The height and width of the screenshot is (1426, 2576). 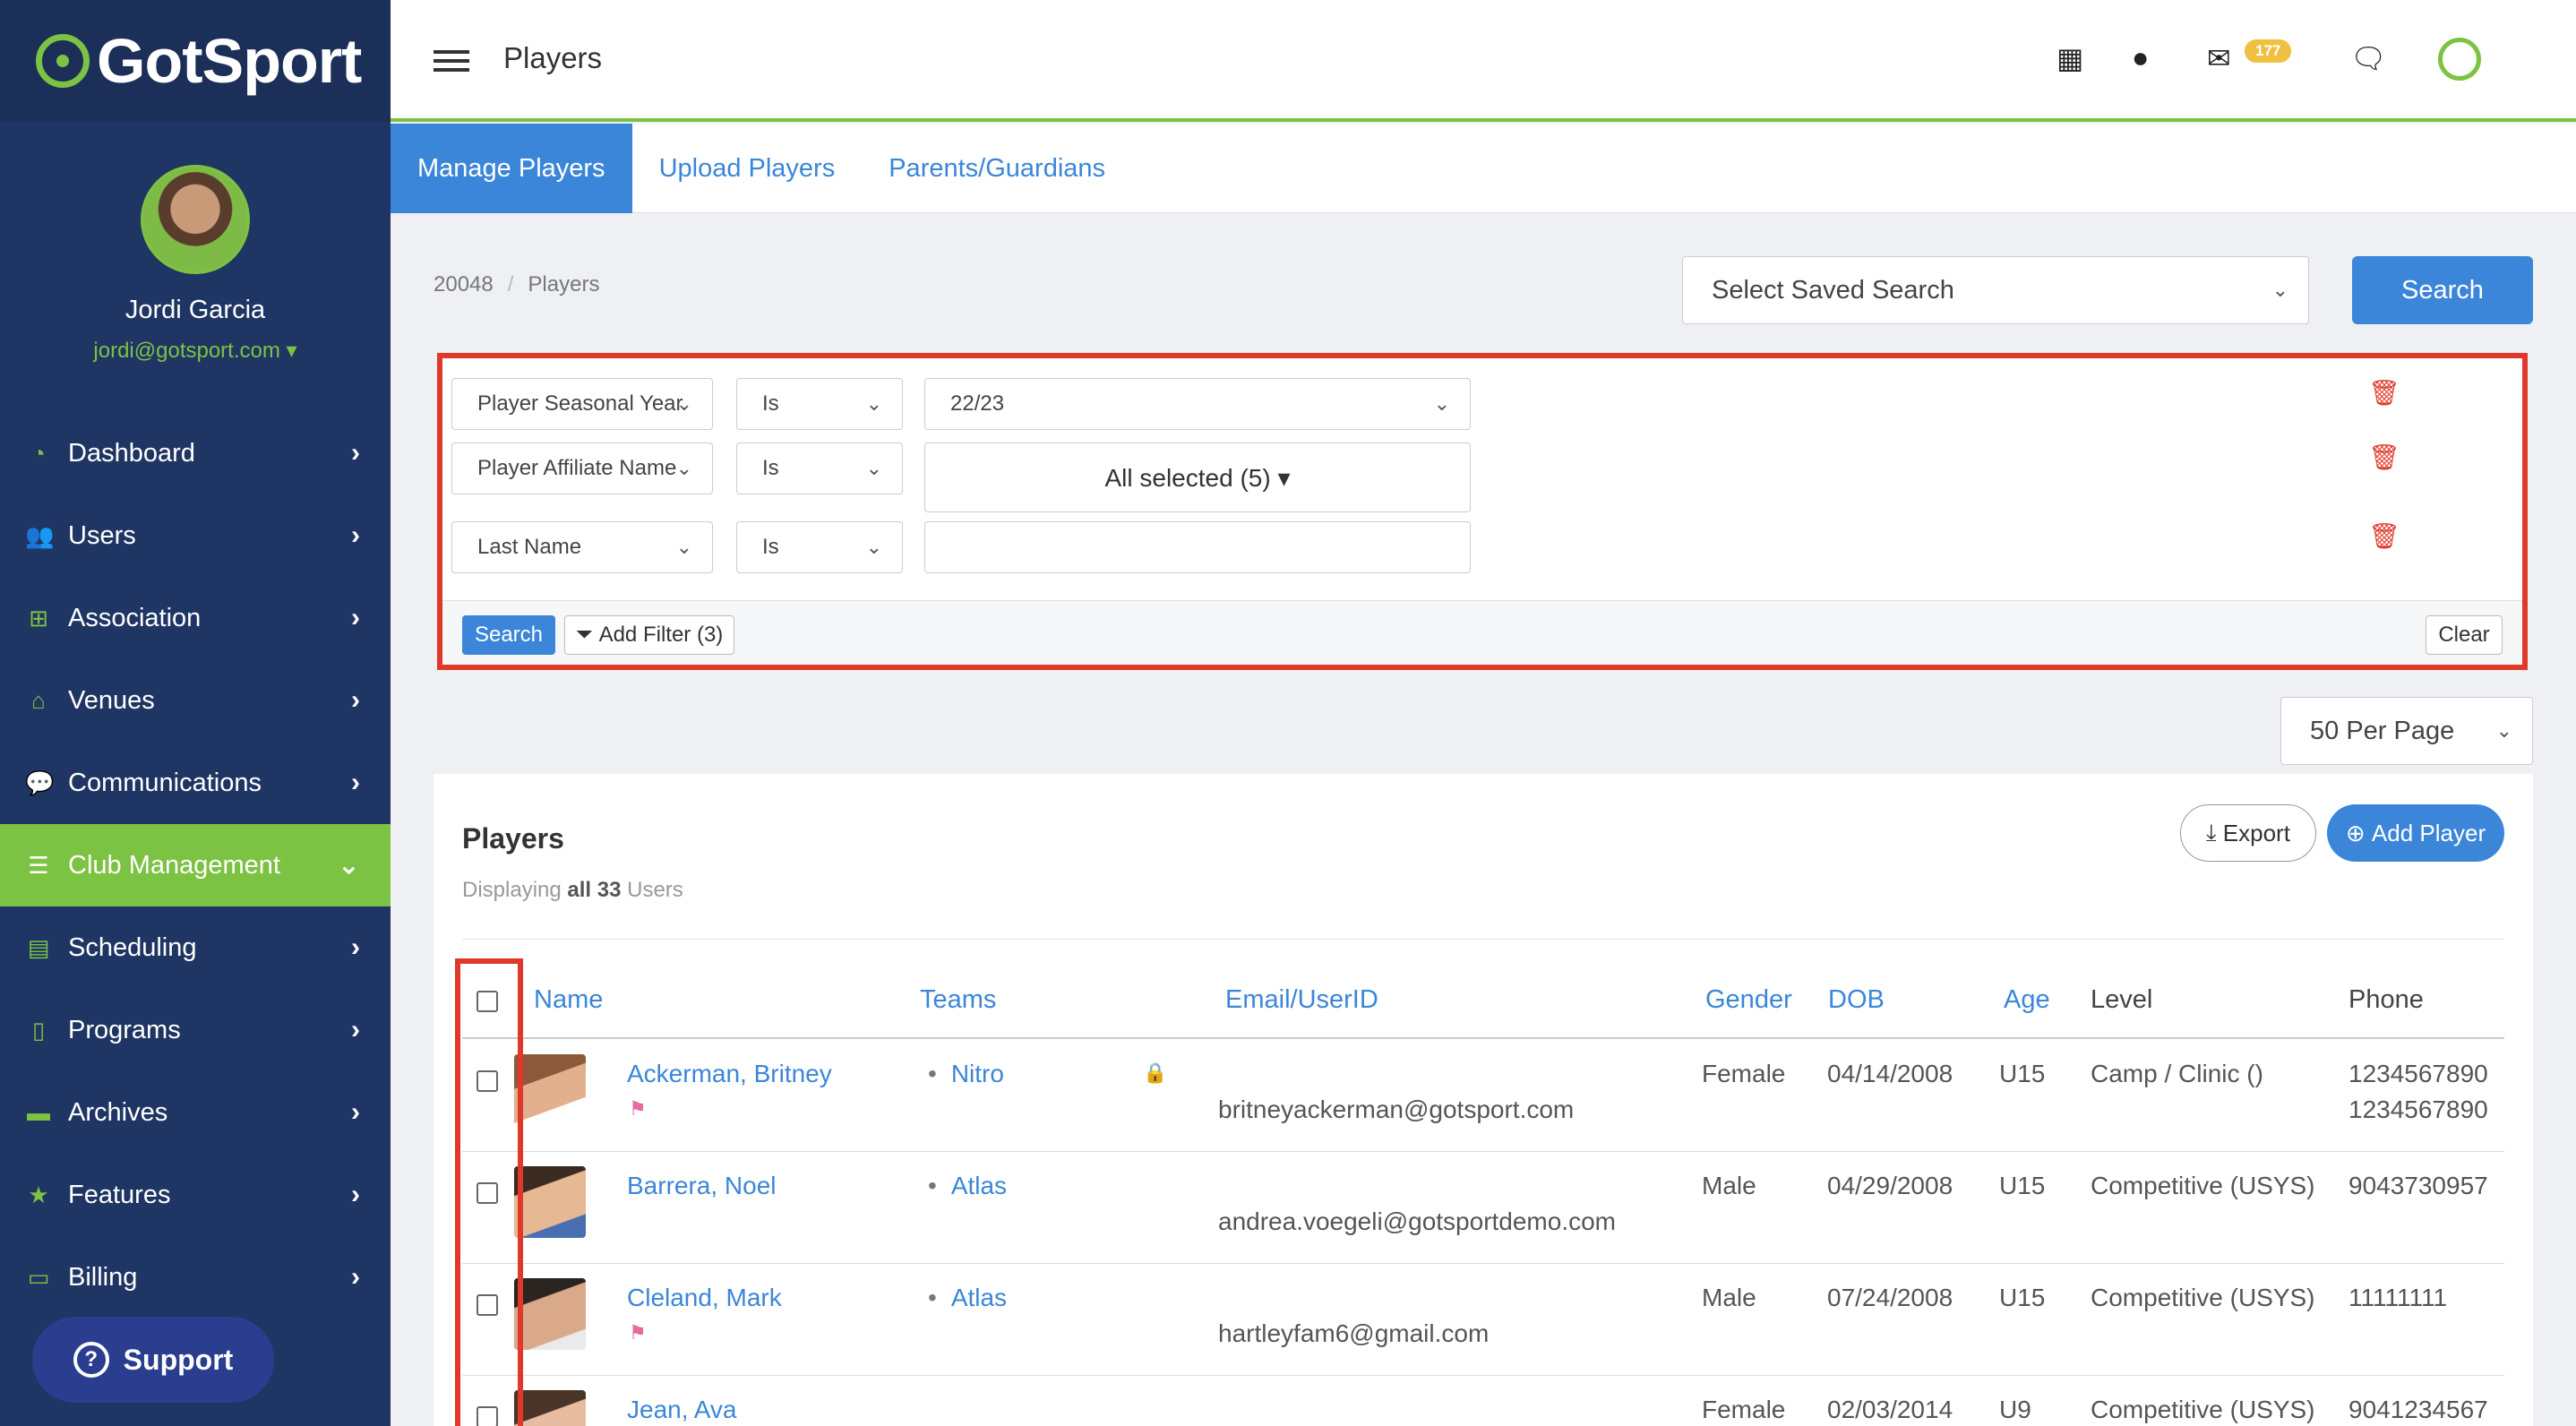 What do you see at coordinates (2203, 1185) in the screenshot?
I see `level-text: Competitive (USYS)` at bounding box center [2203, 1185].